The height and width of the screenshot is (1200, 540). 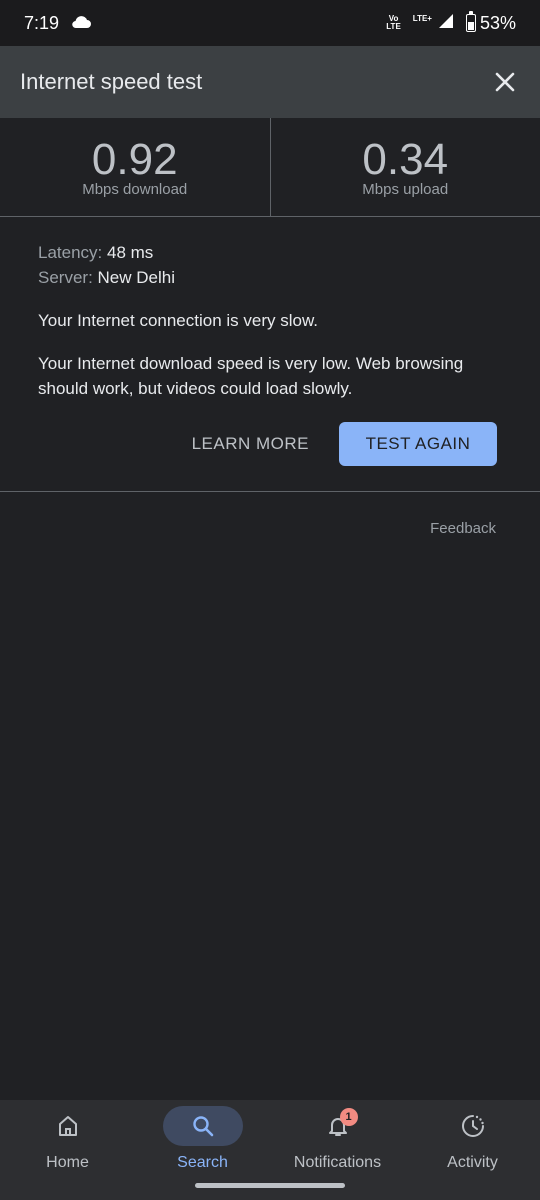 I want to click on battery-icon, so click(x=470, y=21).